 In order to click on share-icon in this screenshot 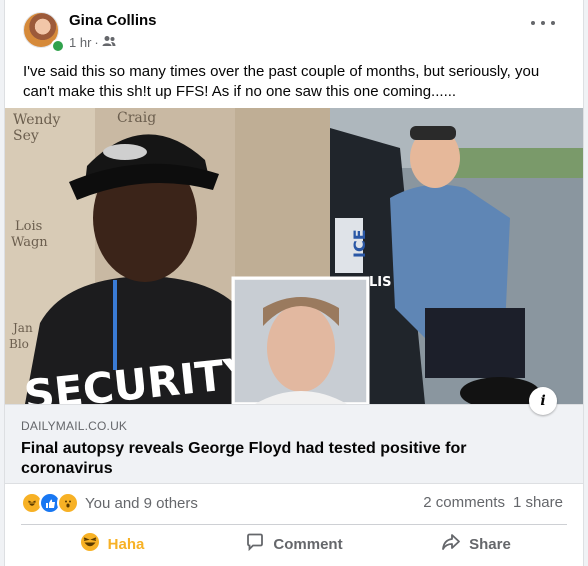, I will do `click(451, 544)`.